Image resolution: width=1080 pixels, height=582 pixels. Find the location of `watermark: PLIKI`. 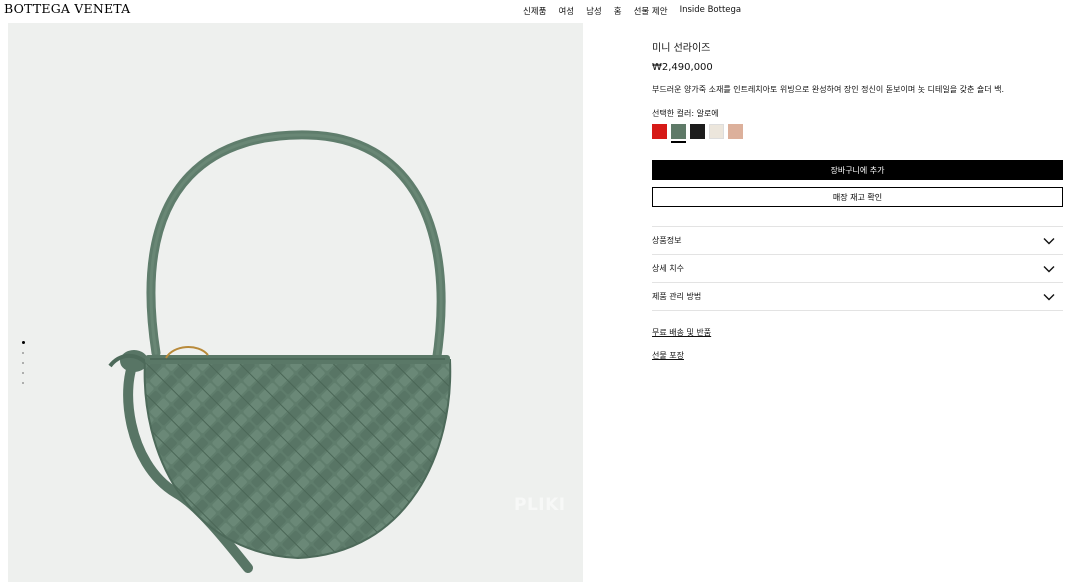

watermark: PLIKI is located at coordinates (540, 505).